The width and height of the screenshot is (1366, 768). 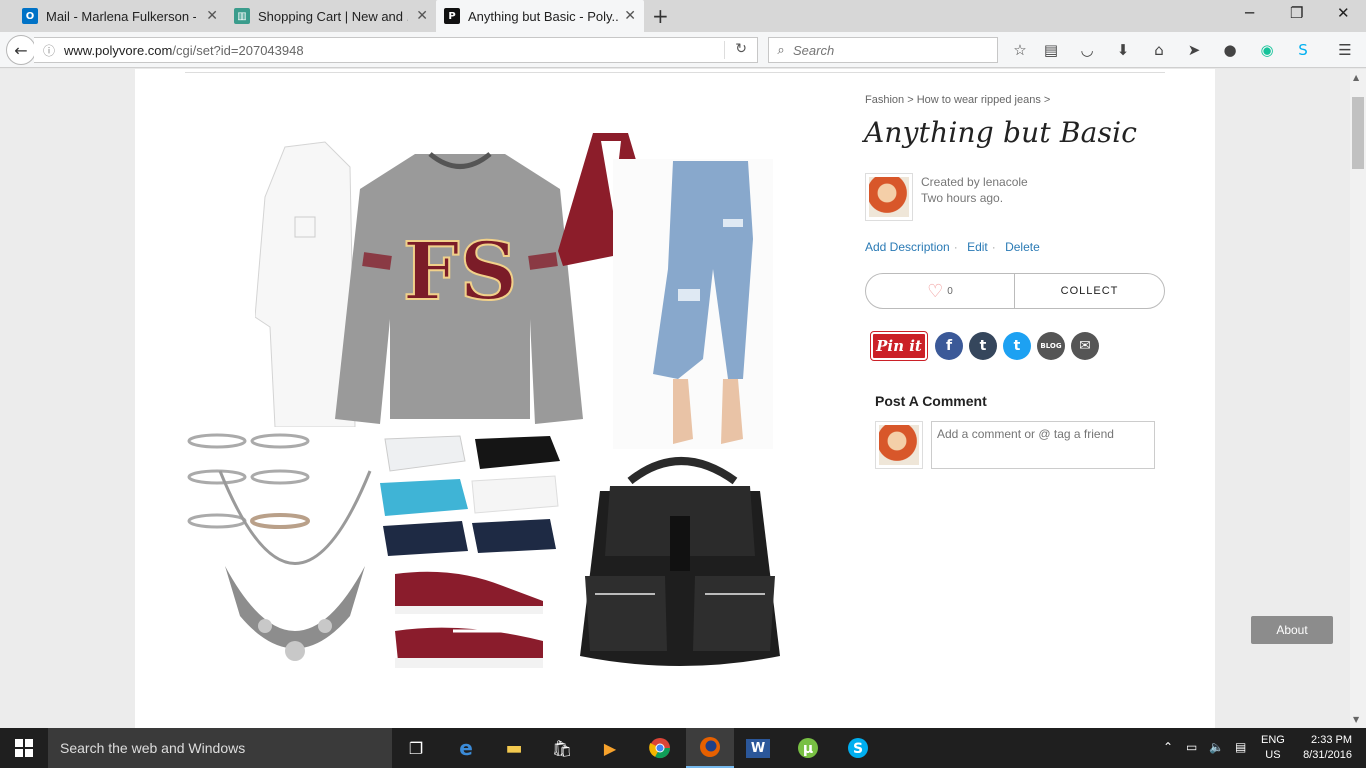 What do you see at coordinates (1303, 50) in the screenshot?
I see `skype-icon: S` at bounding box center [1303, 50].